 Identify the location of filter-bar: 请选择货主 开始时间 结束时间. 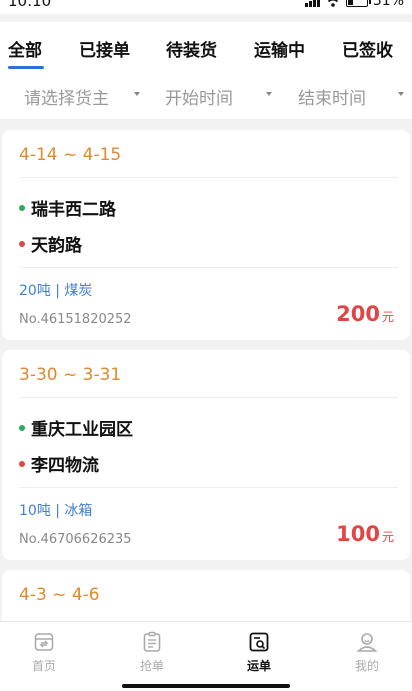
(206, 96).